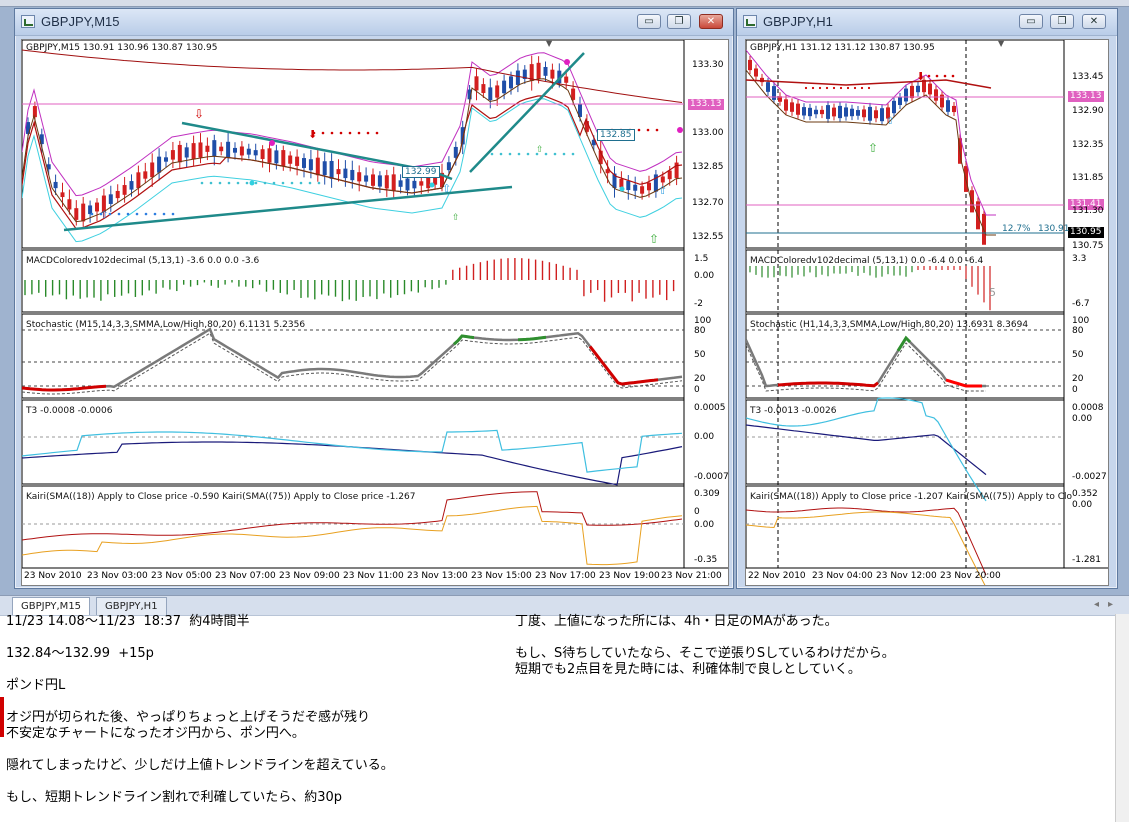 The image size is (1129, 822). I want to click on window-titlebar: GBPJPY,M15 ▭ ❐ ✕, so click(374, 22).